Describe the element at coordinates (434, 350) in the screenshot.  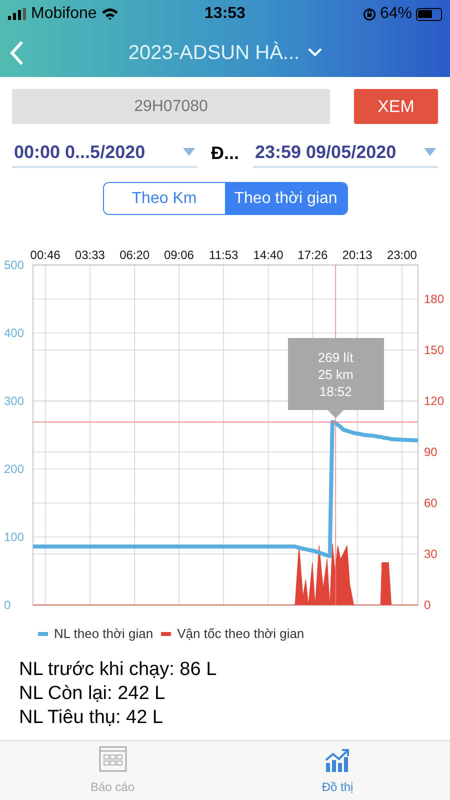
I see `y2-tick-label: 150` at that location.